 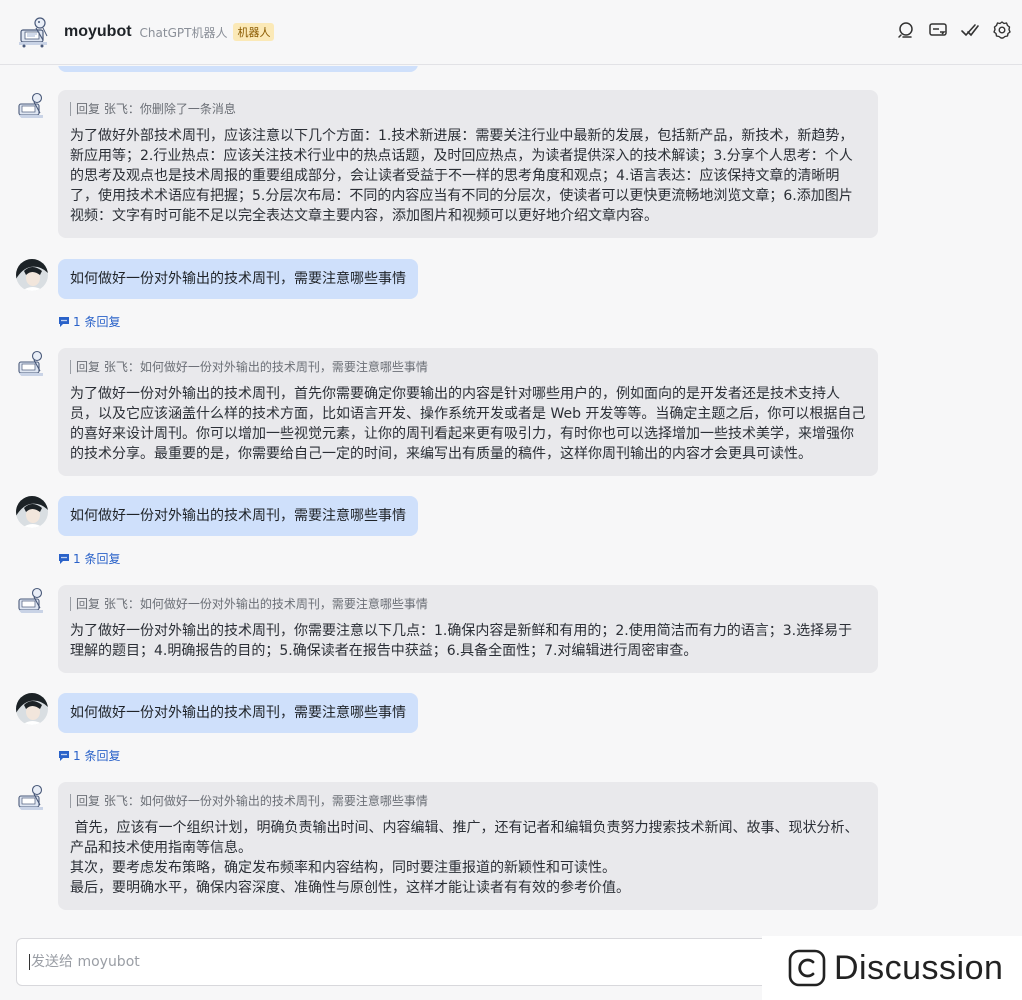 What do you see at coordinates (938, 30) in the screenshot?
I see `card-icon` at bounding box center [938, 30].